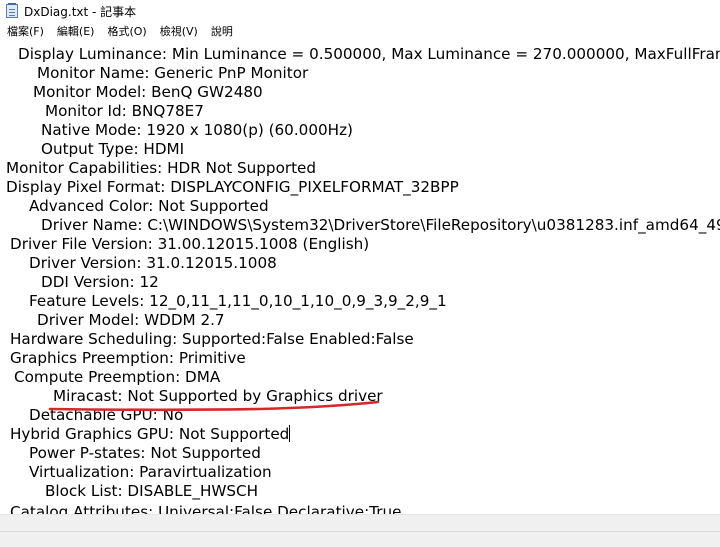  Describe the element at coordinates (80, 11) in the screenshot. I see `window-title: DxDiag.txt - 記事本` at that location.